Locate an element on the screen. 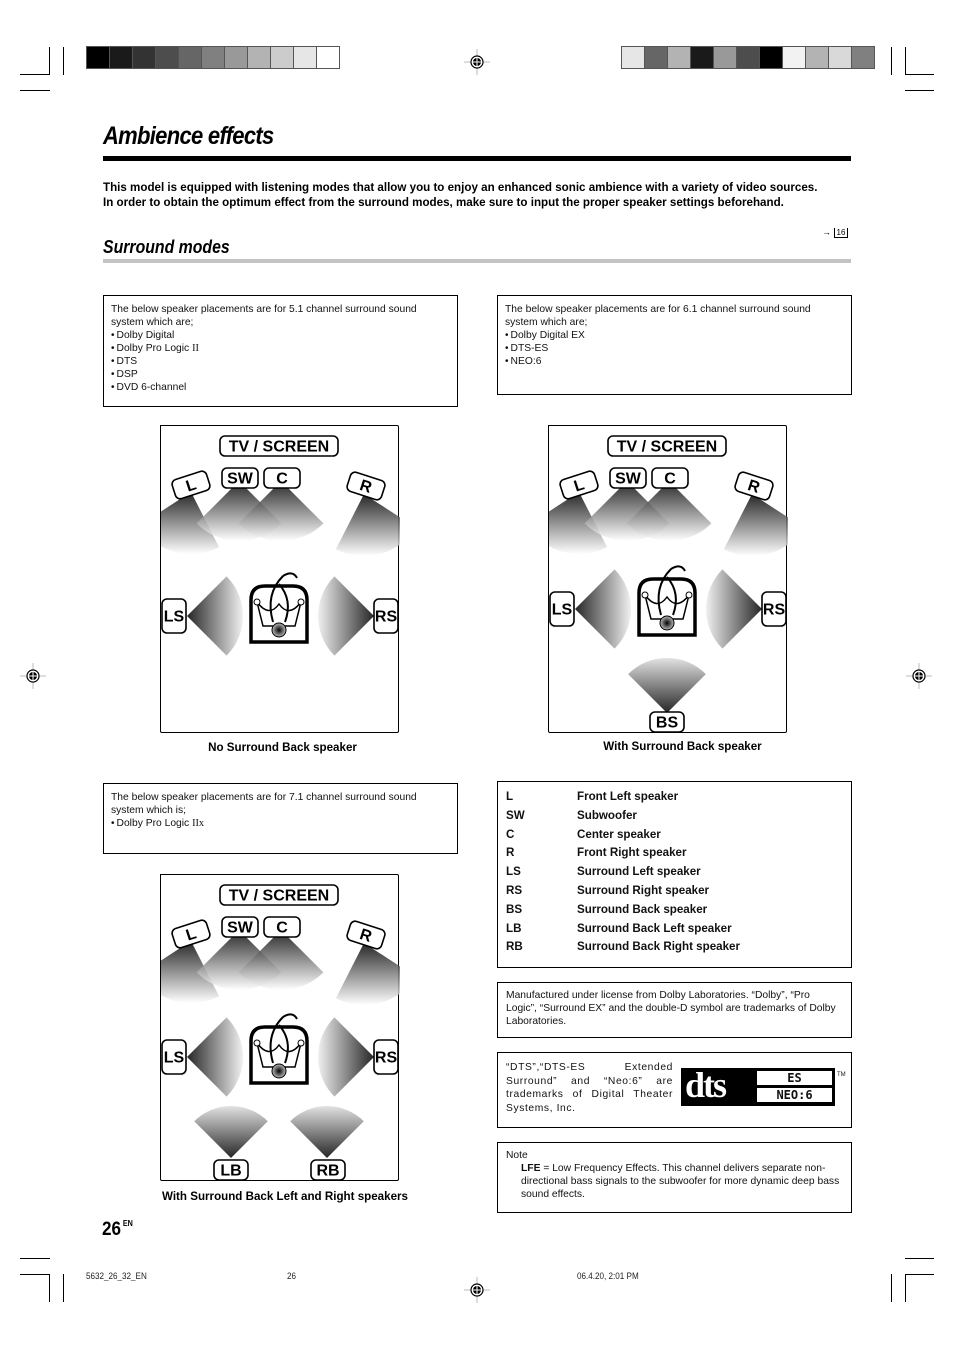 The image size is (954, 1351). legend-row: BS Surround Back speaker is located at coordinates (623, 912).